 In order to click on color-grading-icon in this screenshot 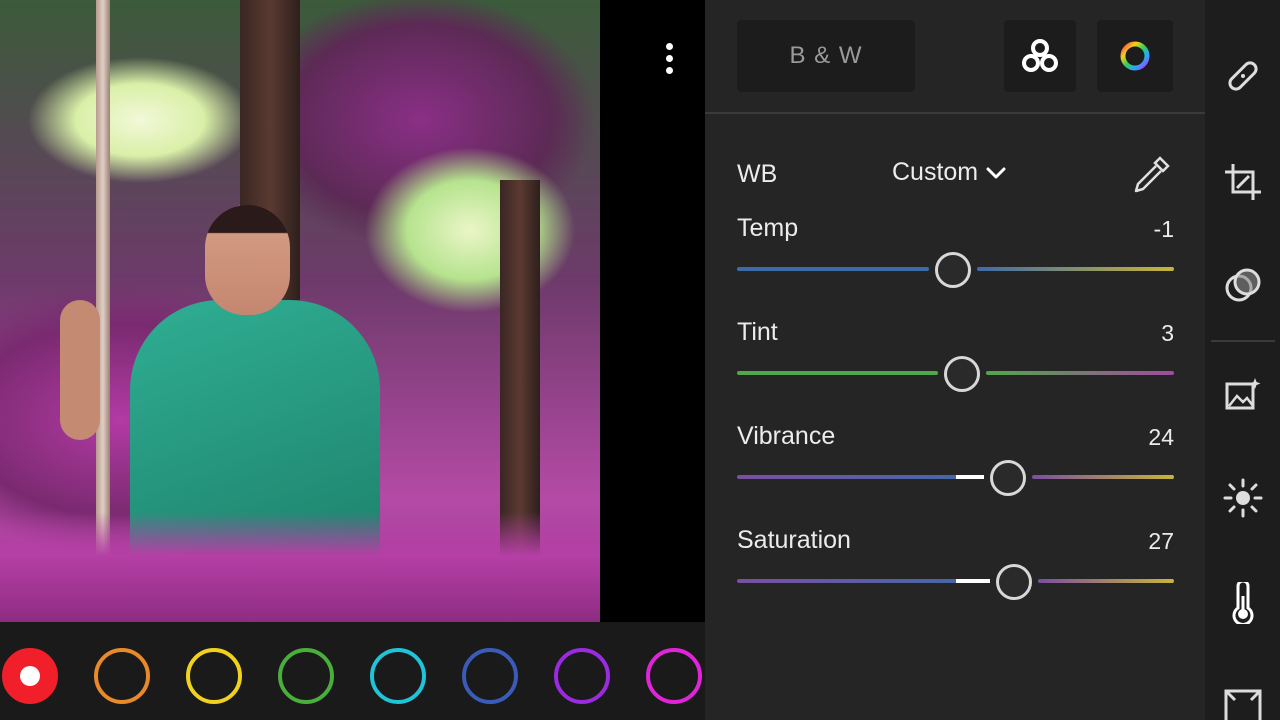, I will do `click(1135, 56)`.